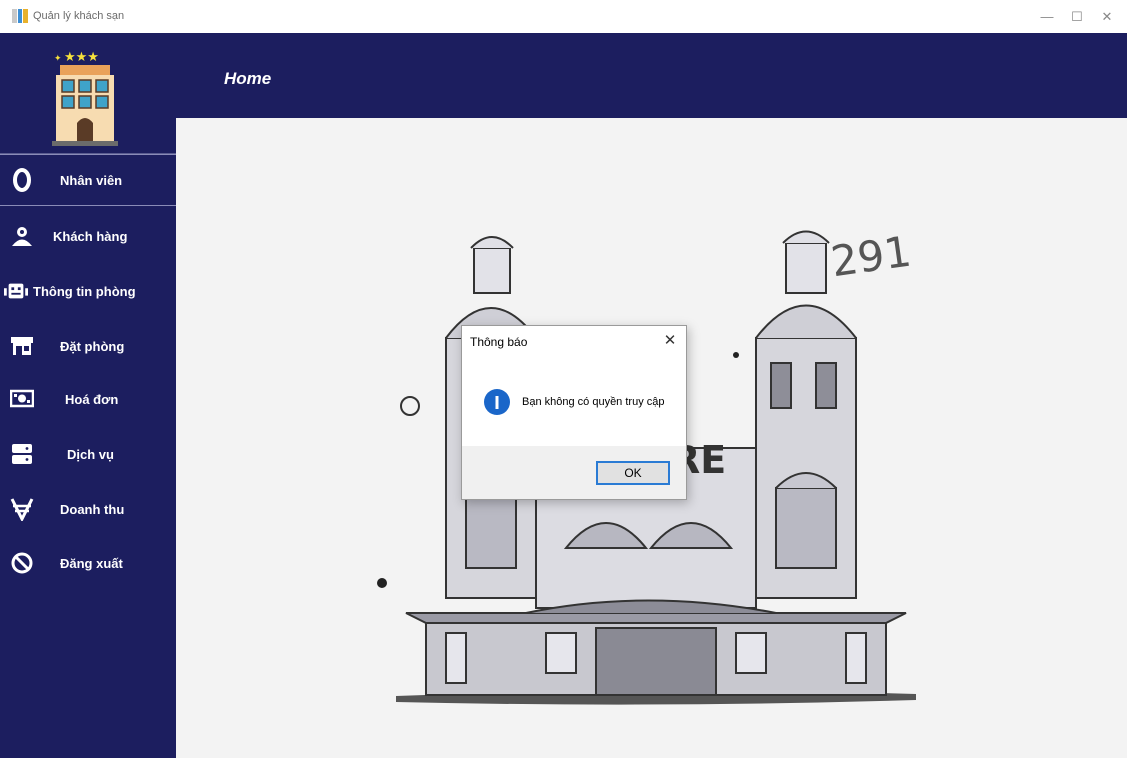  Describe the element at coordinates (22, 399) in the screenshot. I see `money-icon` at that location.